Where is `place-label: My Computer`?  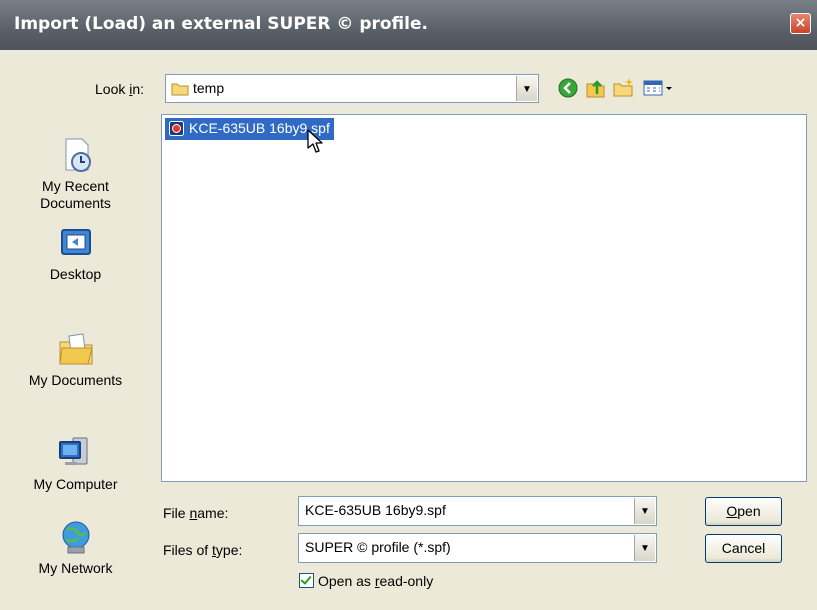 place-label: My Computer is located at coordinates (75, 484).